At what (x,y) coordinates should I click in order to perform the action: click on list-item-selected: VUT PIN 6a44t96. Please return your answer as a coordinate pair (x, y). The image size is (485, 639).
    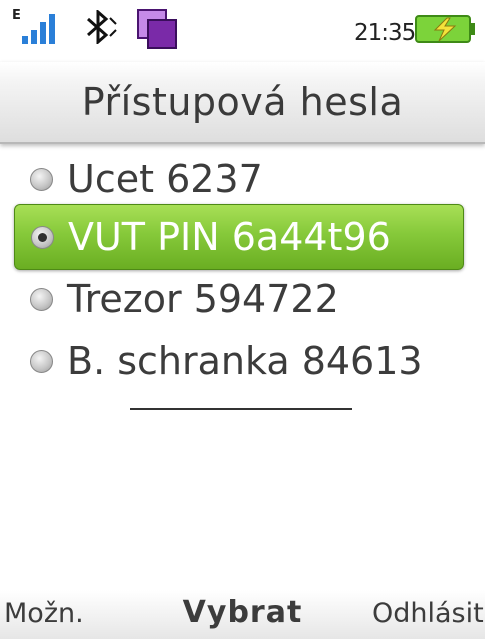
    Looking at the image, I should click on (239, 237).